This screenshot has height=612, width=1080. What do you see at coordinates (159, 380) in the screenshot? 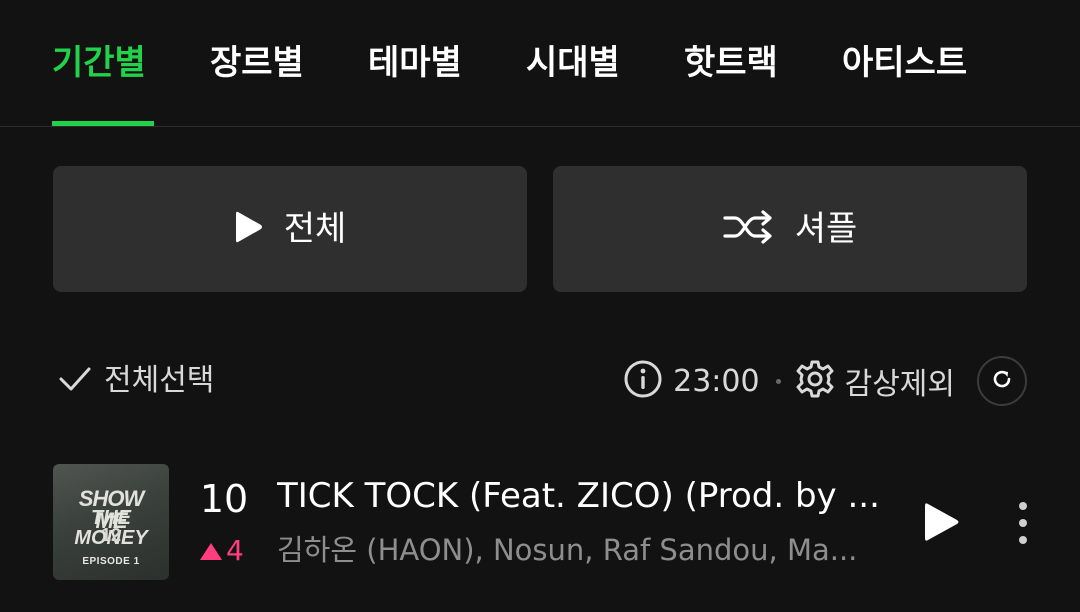
I see `select-all-label: 전체선택` at bounding box center [159, 380].